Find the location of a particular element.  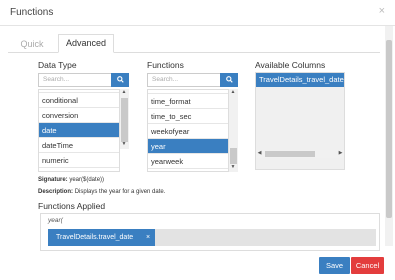

columns-h-scrollbar-thumb is located at coordinates (290, 154).